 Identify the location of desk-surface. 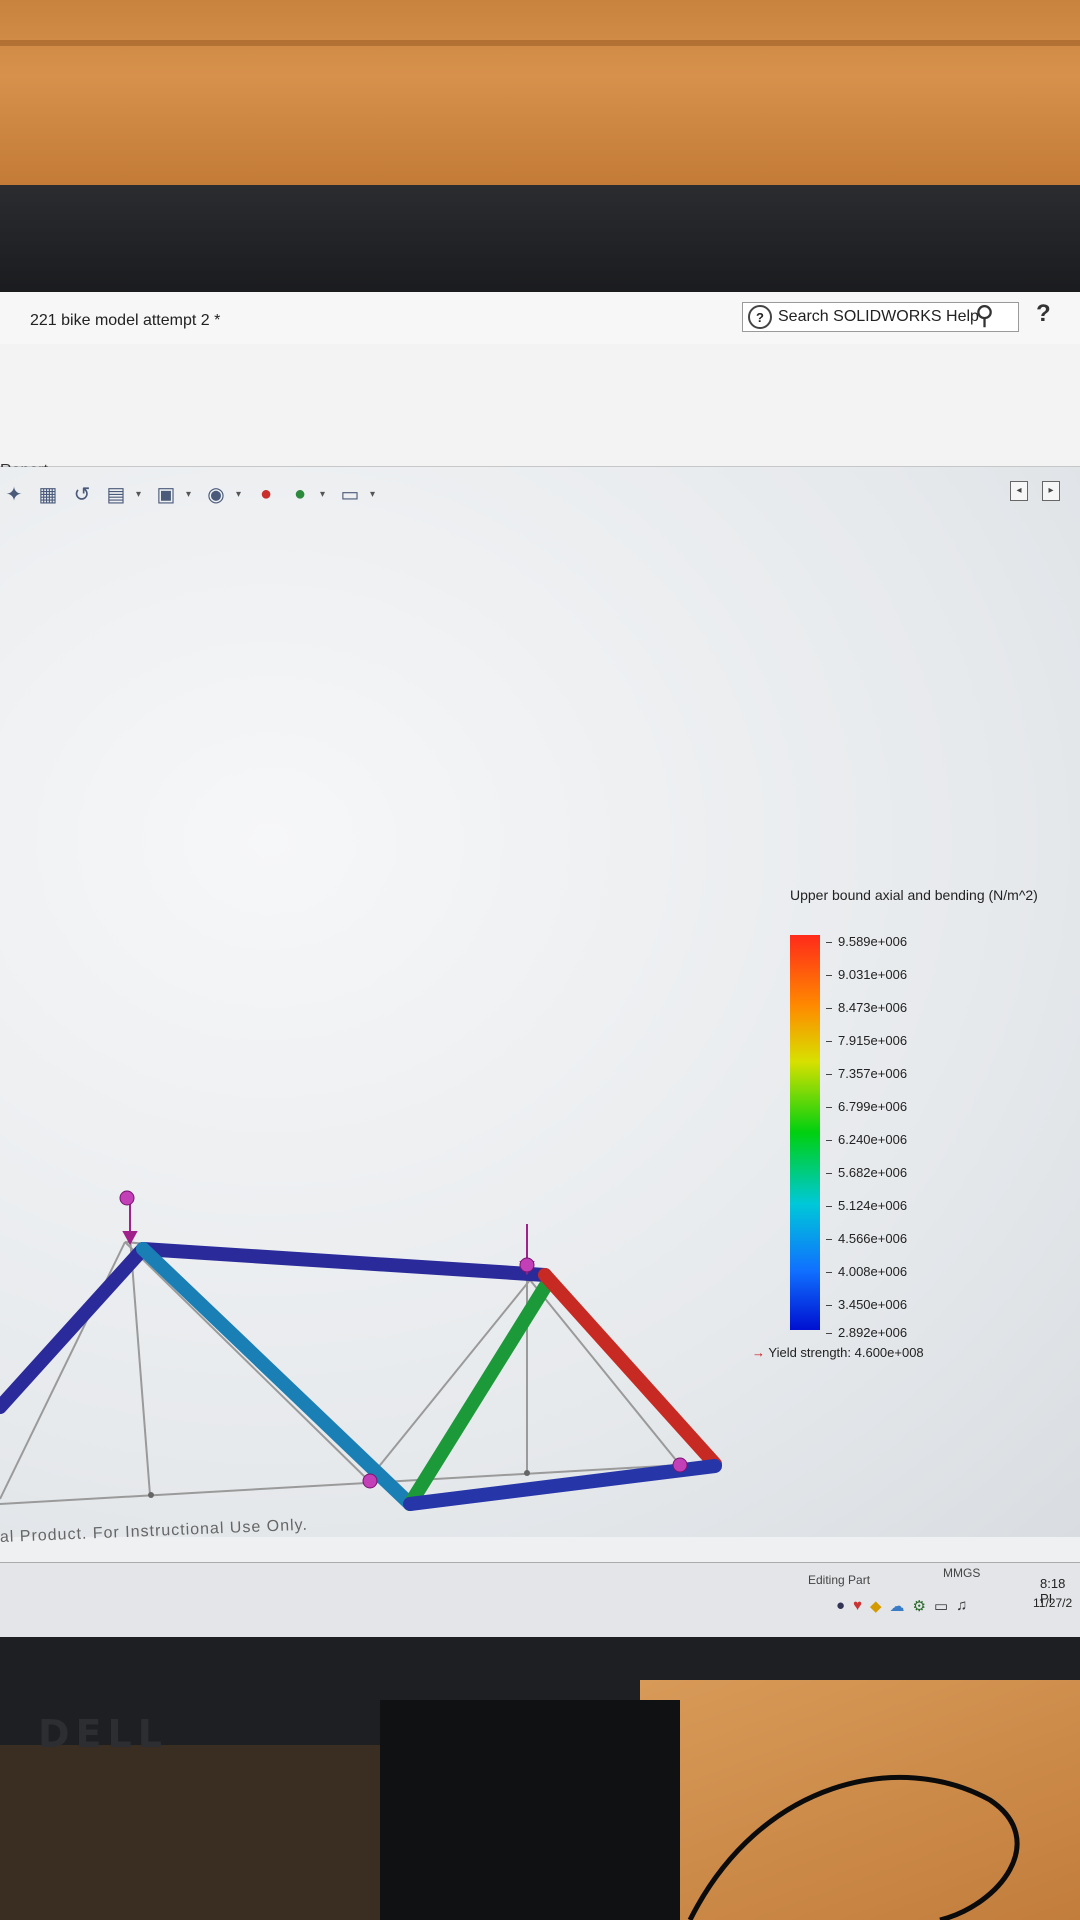
(860, 1800).